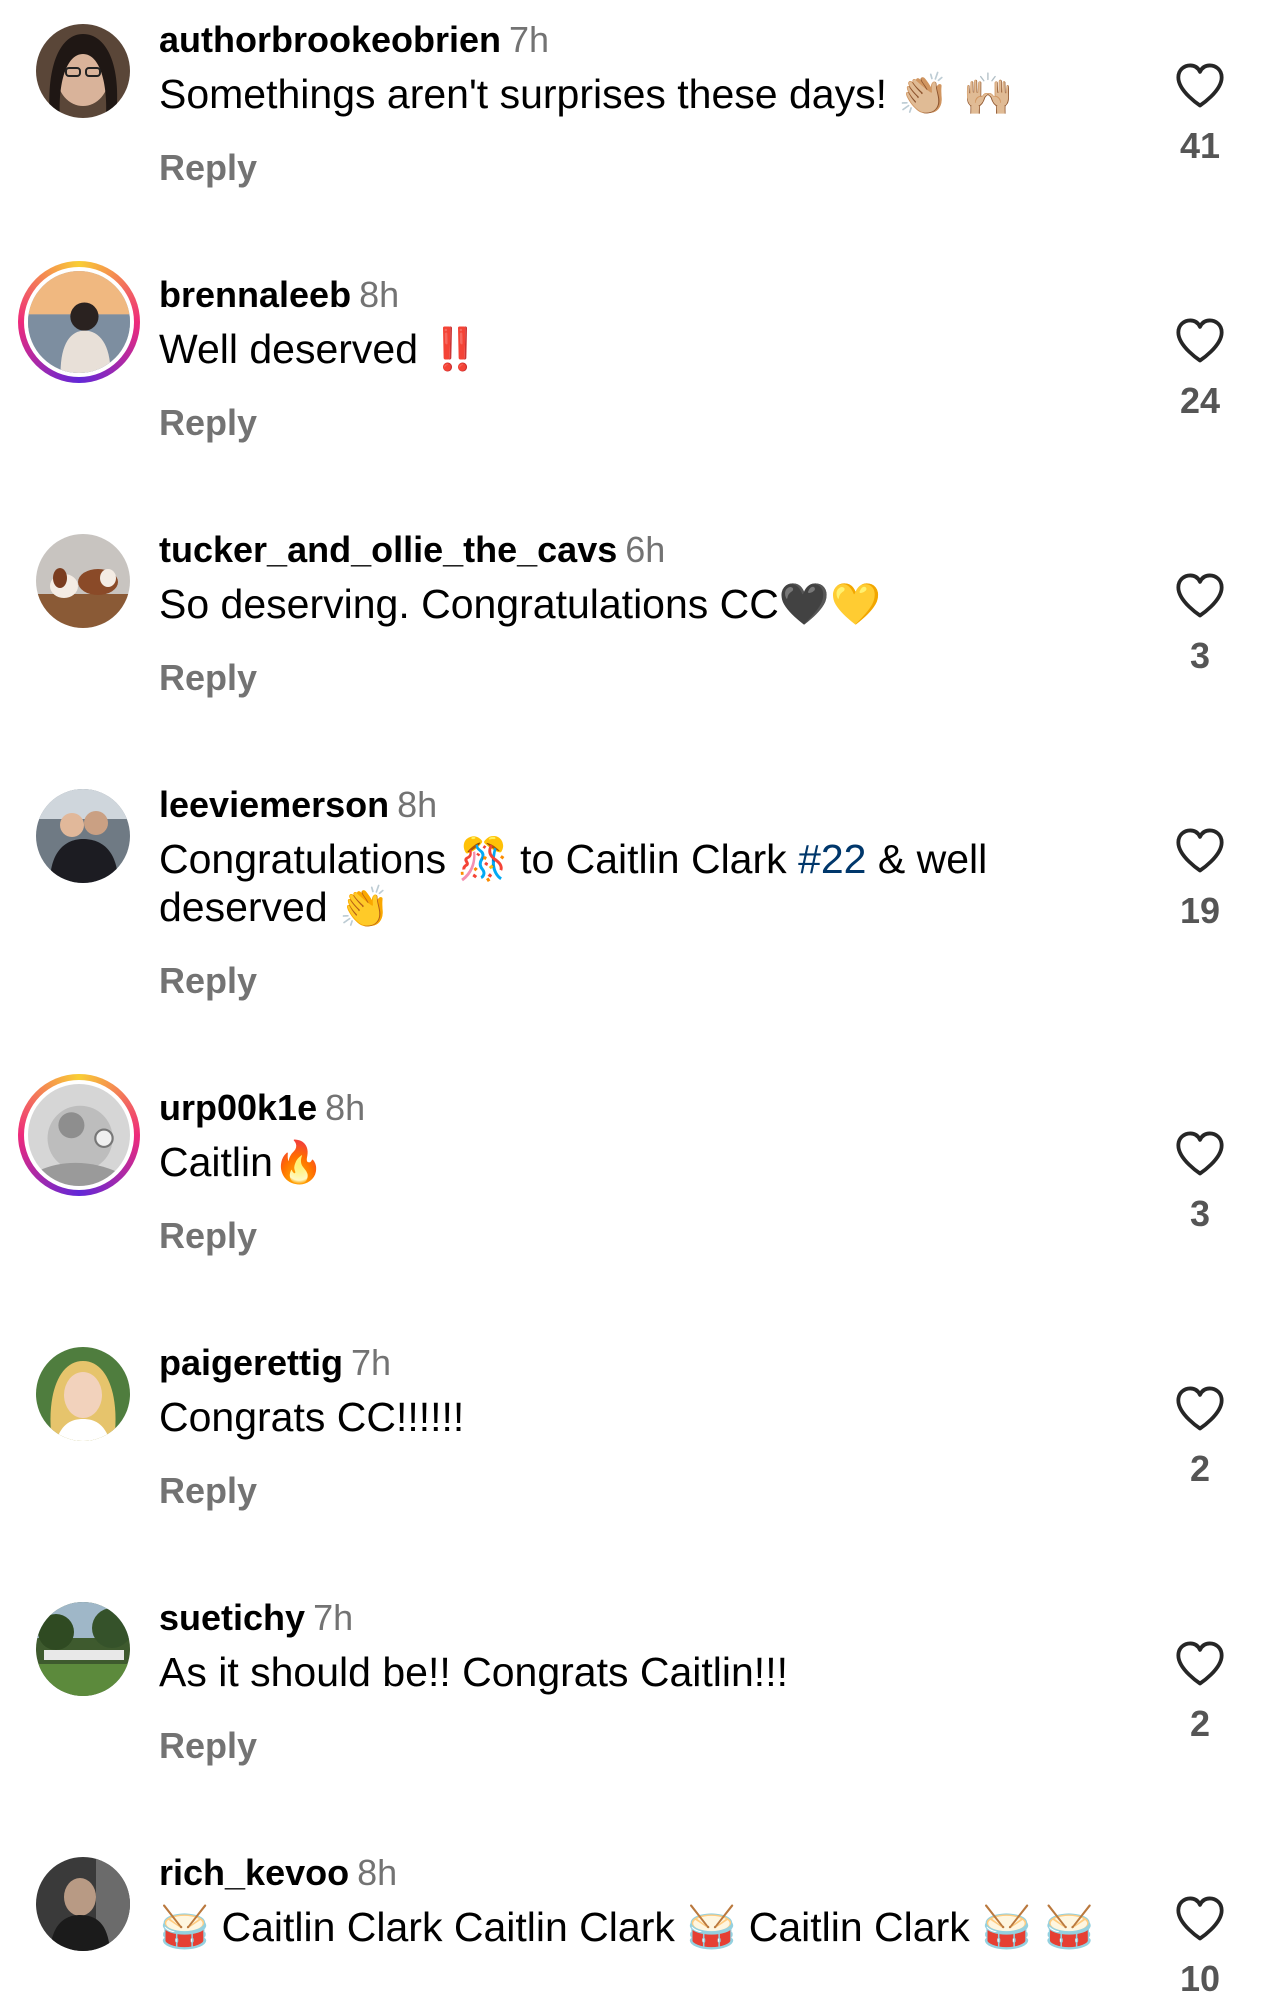  What do you see at coordinates (609, 1162) in the screenshot?
I see `comment-text: Caitlin🔥` at bounding box center [609, 1162].